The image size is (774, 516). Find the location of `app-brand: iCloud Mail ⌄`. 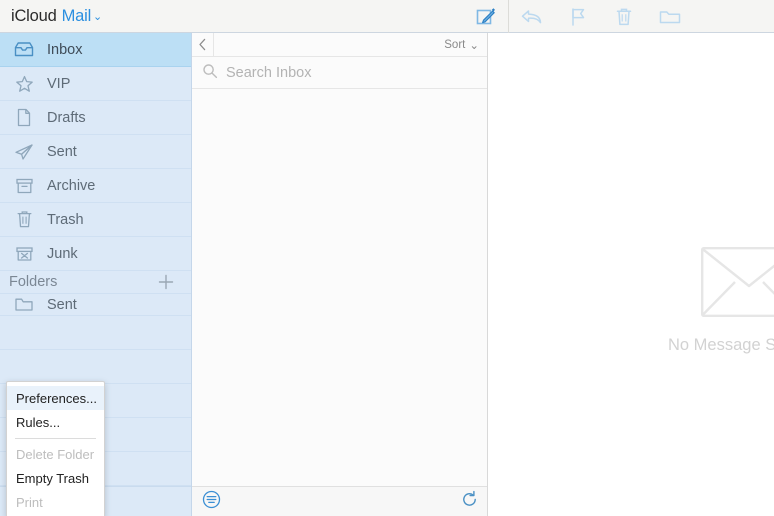

app-brand: iCloud Mail ⌄ is located at coordinates (51, 16).